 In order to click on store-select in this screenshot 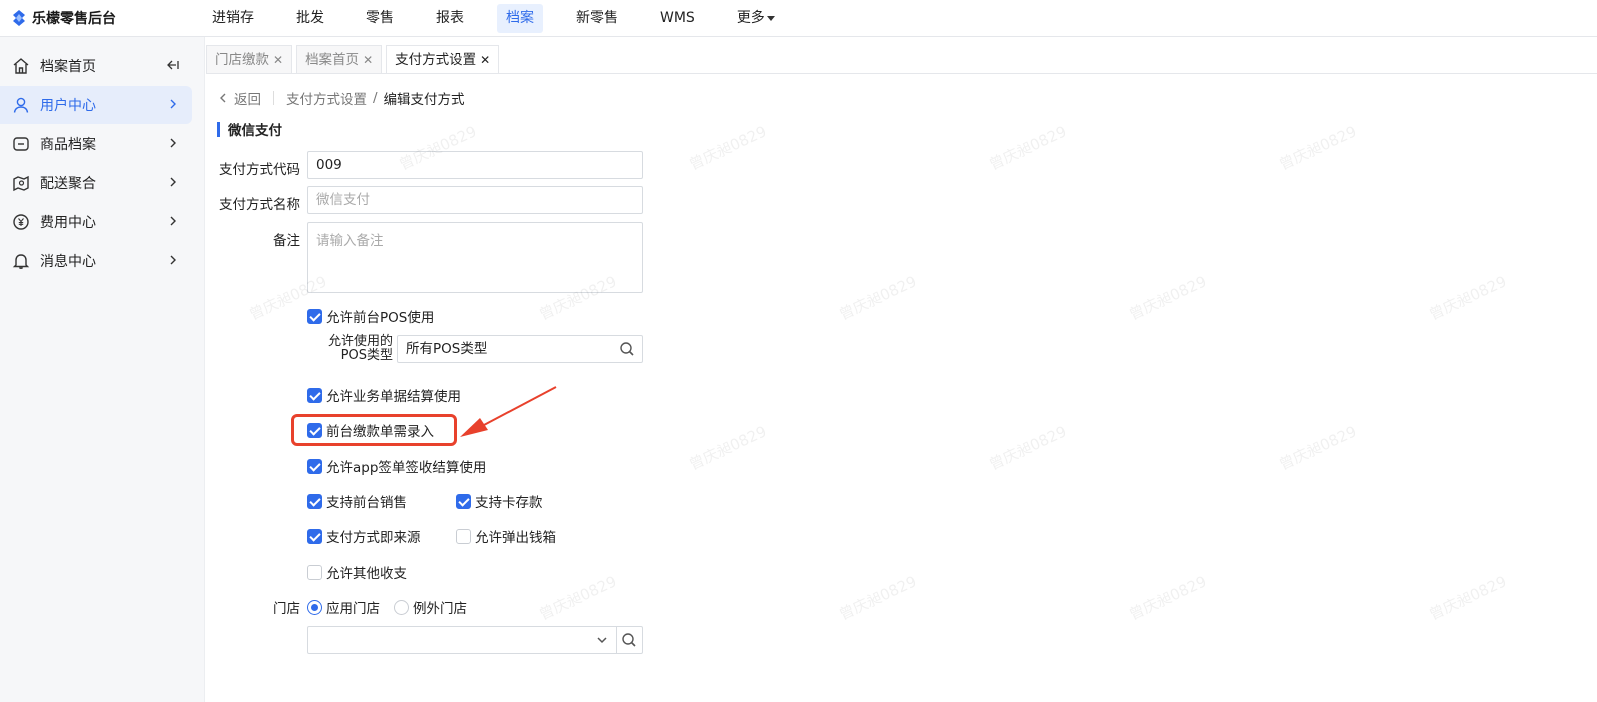, I will do `click(475, 640)`.